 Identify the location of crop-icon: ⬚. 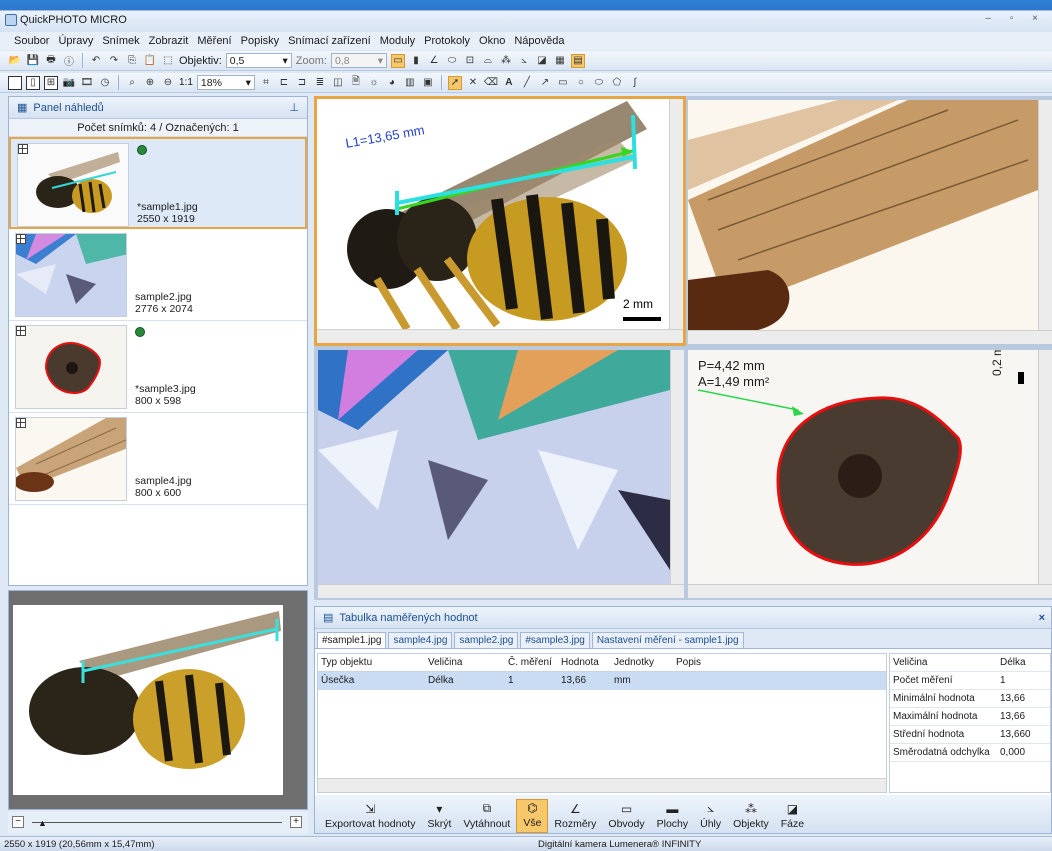
(168, 61).